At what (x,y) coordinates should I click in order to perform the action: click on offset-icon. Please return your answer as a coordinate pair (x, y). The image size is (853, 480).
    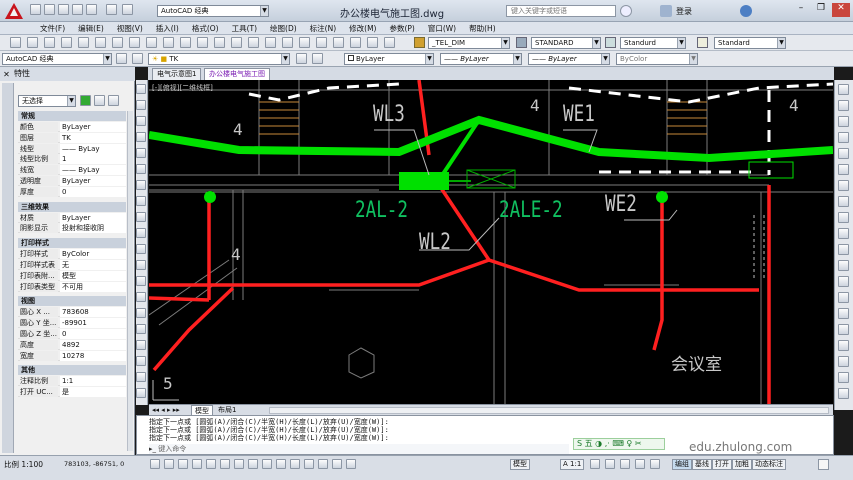
    Looking at the image, I should click on (843, 137).